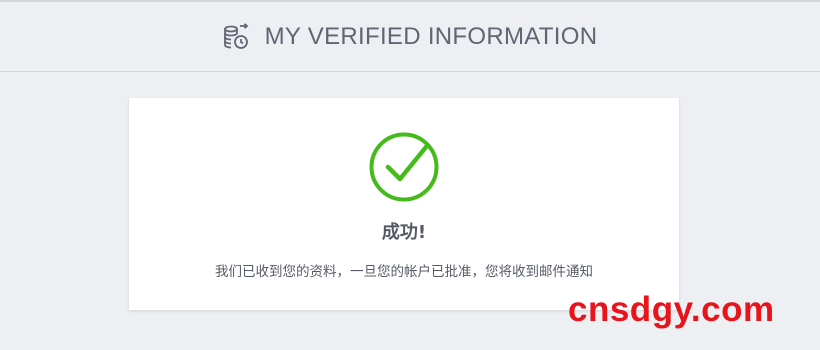 Image resolution: width=820 pixels, height=350 pixels. What do you see at coordinates (431, 36) in the screenshot?
I see `page-title: MY VERIFIED INFORMATION` at bounding box center [431, 36].